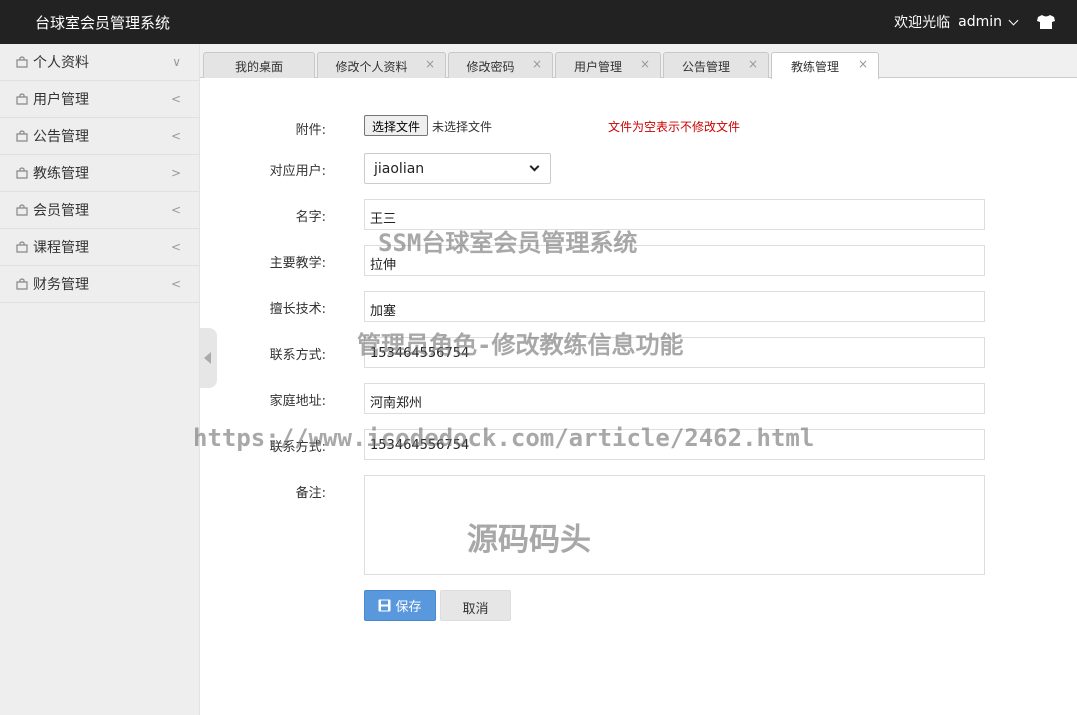  What do you see at coordinates (175, 173) in the screenshot?
I see `chevron-right-icon: >` at bounding box center [175, 173].